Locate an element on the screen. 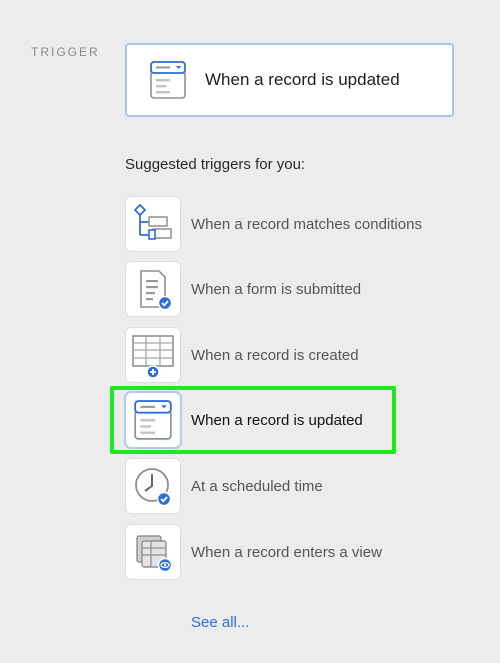 Image resolution: width=500 pixels, height=663 pixels. trigger-option-matches-conditions: When a record matches conditions is located at coordinates (276, 224).